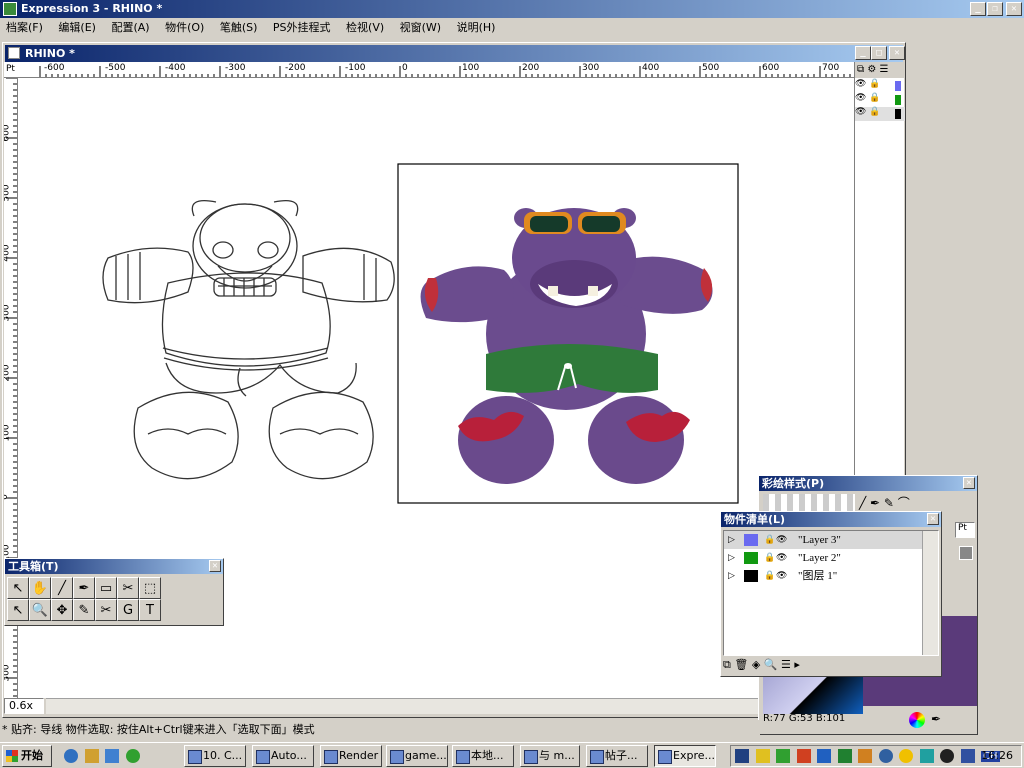 This screenshot has width=1024, height=768. Describe the element at coordinates (40, 610) in the screenshot. I see `zoom-icon: 🔍` at that location.